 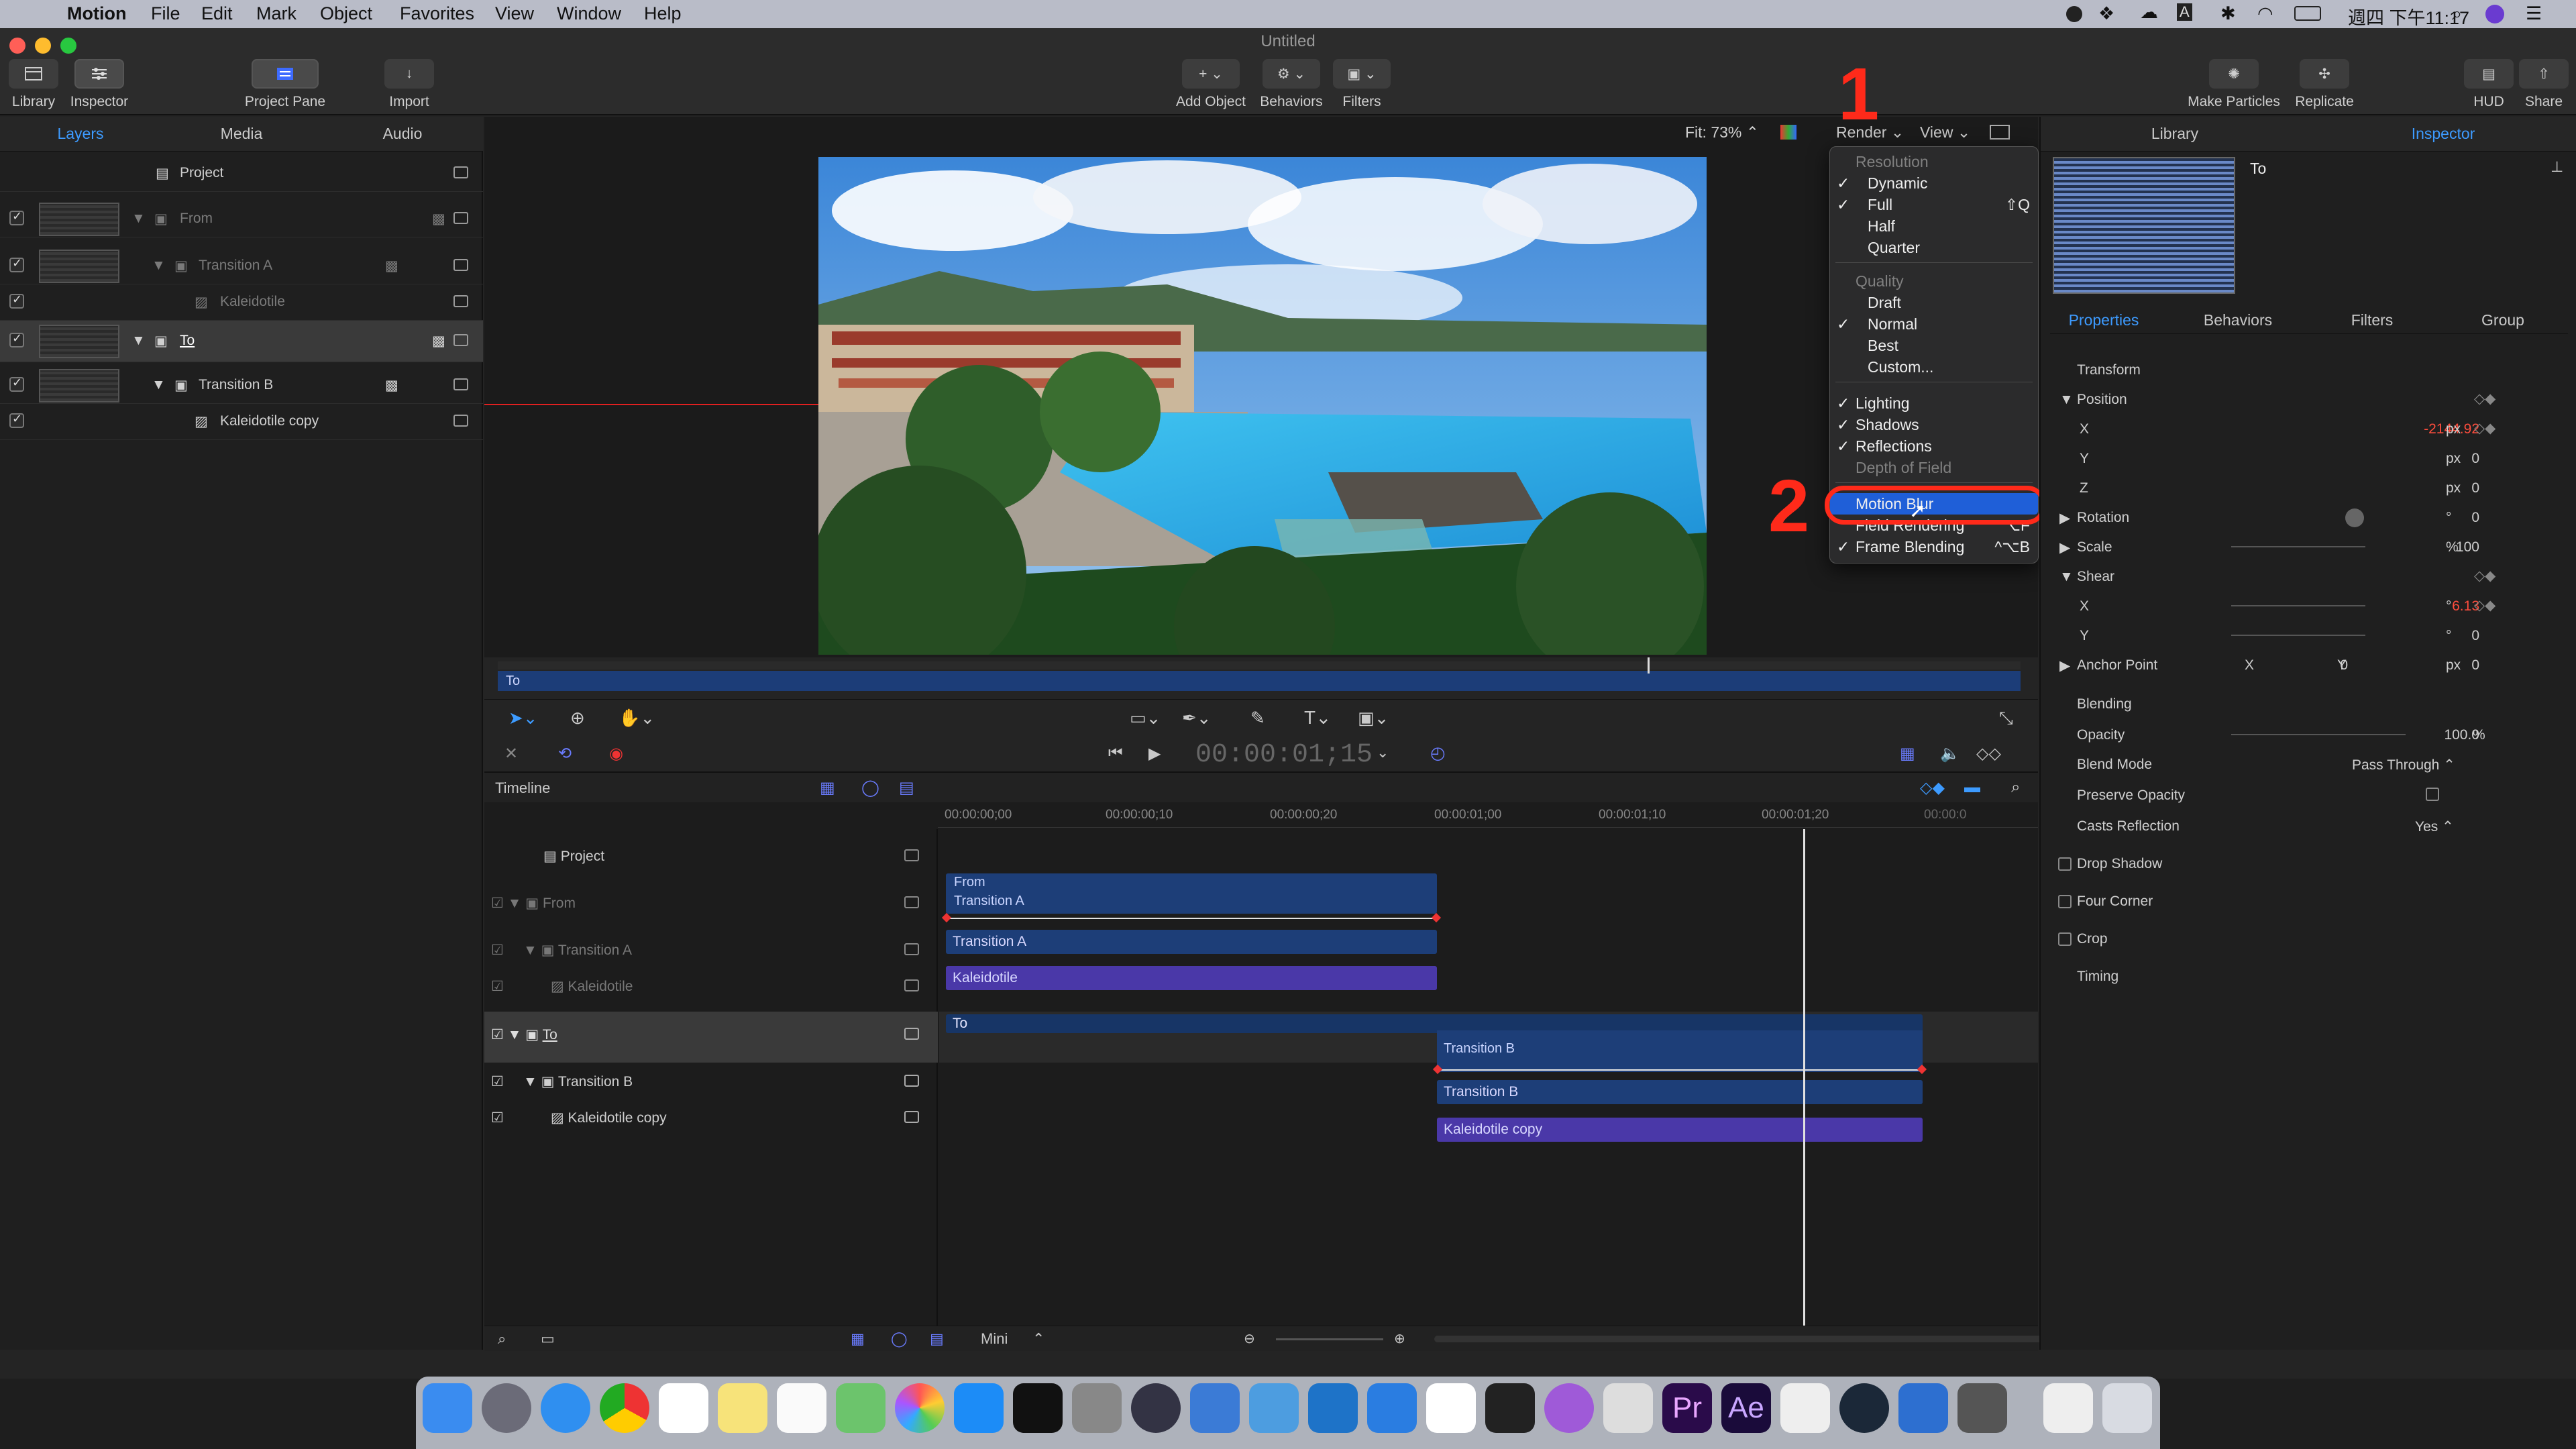 What do you see at coordinates (1680, 1070) in the screenshot?
I see `keyframe-curve` at bounding box center [1680, 1070].